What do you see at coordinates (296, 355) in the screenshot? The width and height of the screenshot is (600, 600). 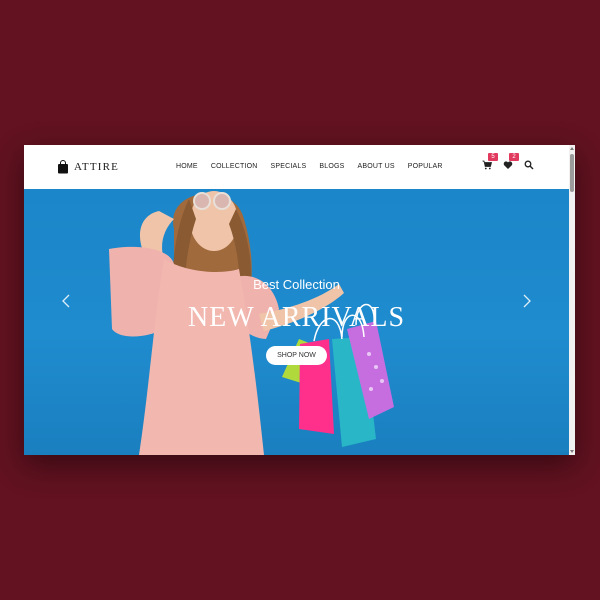 I see `shop-now-button: SHOP NOW` at bounding box center [296, 355].